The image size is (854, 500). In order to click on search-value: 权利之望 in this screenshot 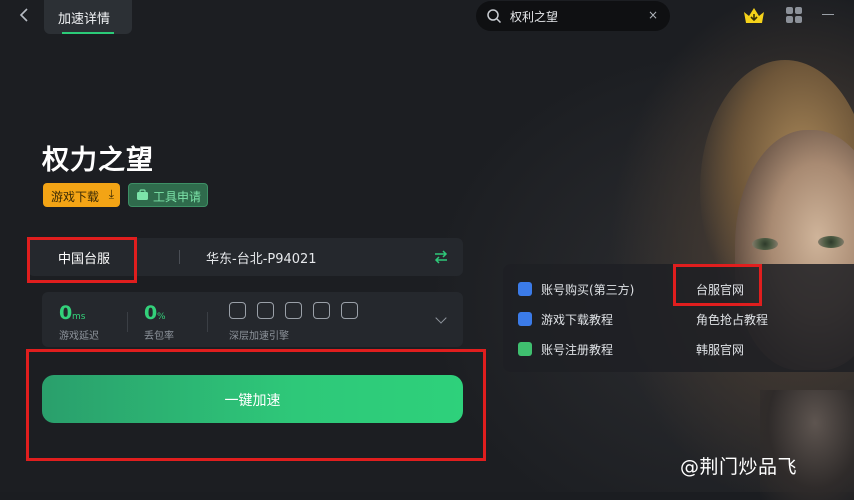, I will do `click(534, 17)`.